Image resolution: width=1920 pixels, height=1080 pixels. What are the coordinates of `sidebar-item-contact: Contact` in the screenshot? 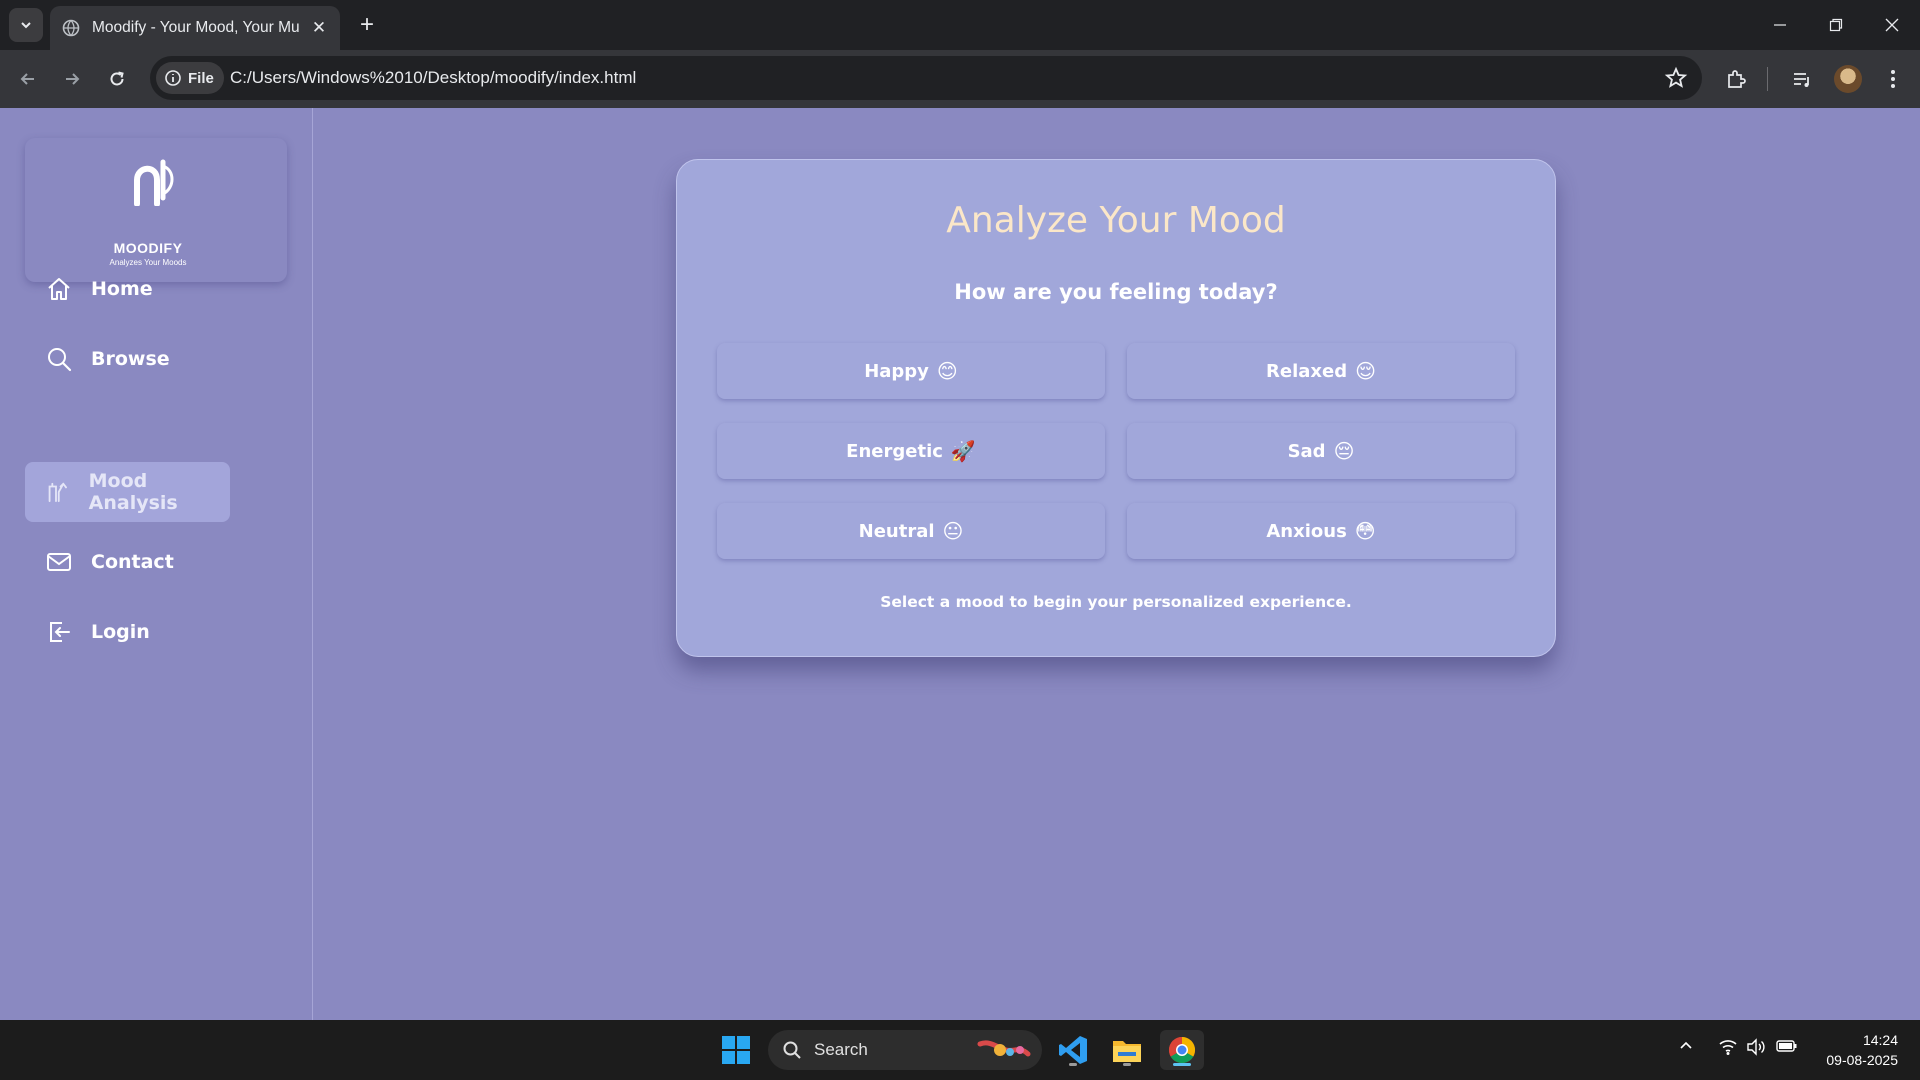 It's located at (127, 562).